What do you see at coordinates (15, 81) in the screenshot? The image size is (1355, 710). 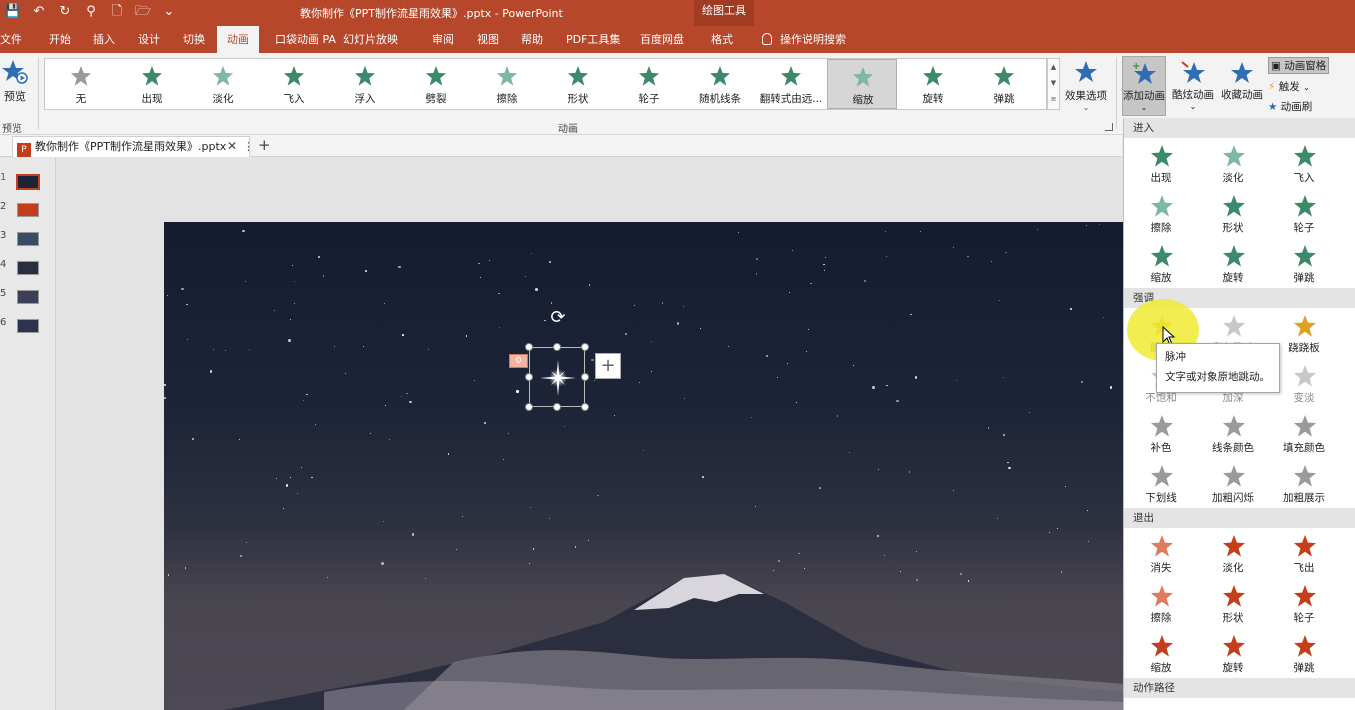 I see `preview-button: 预览` at bounding box center [15, 81].